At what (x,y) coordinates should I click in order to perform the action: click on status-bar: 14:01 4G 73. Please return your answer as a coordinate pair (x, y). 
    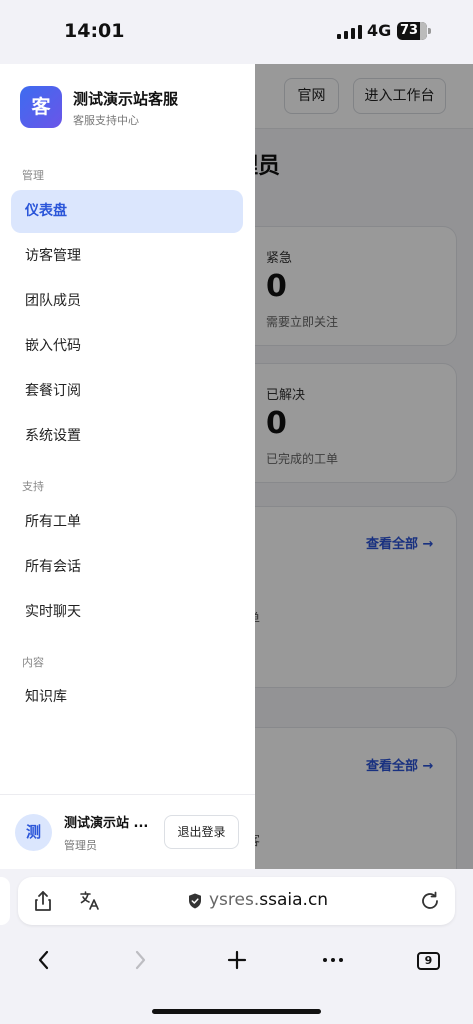
    Looking at the image, I should click on (236, 32).